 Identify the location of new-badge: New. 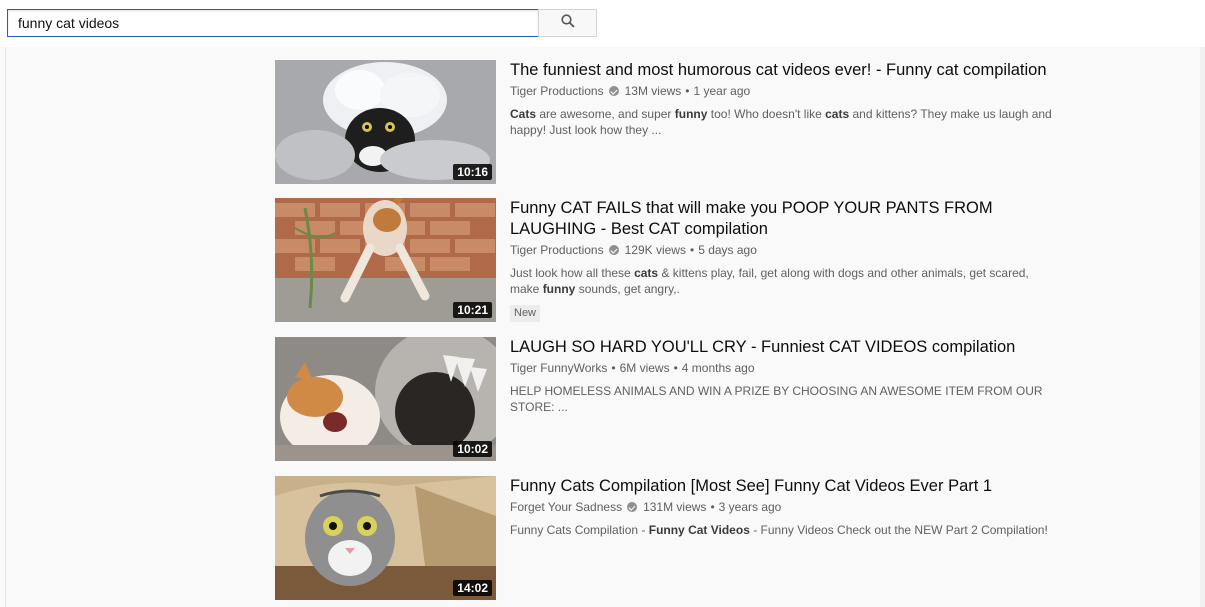
(525, 313).